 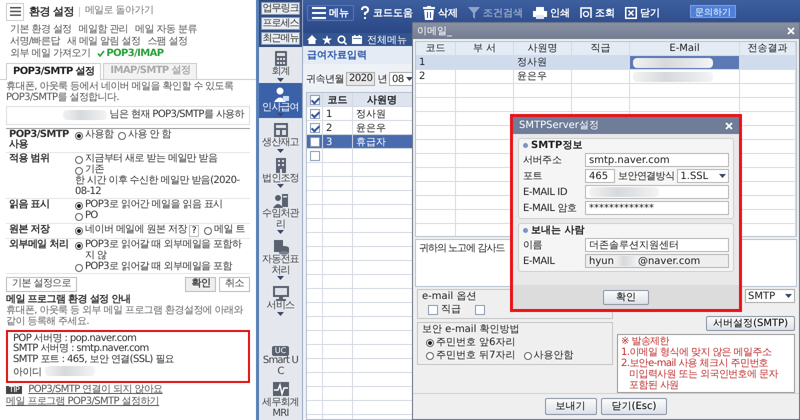 What do you see at coordinates (657, 160) in the screenshot?
I see `input-field: smtp.naver.com` at bounding box center [657, 160].